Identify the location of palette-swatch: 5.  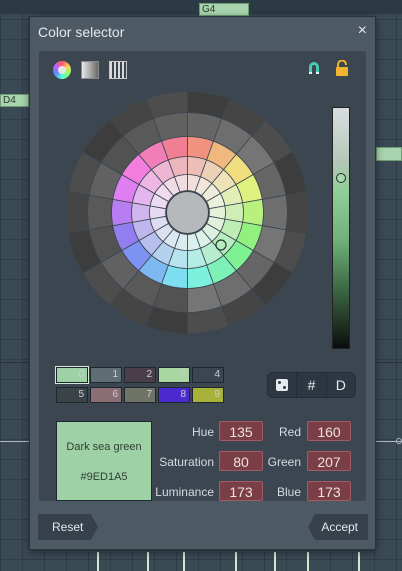
(72, 395).